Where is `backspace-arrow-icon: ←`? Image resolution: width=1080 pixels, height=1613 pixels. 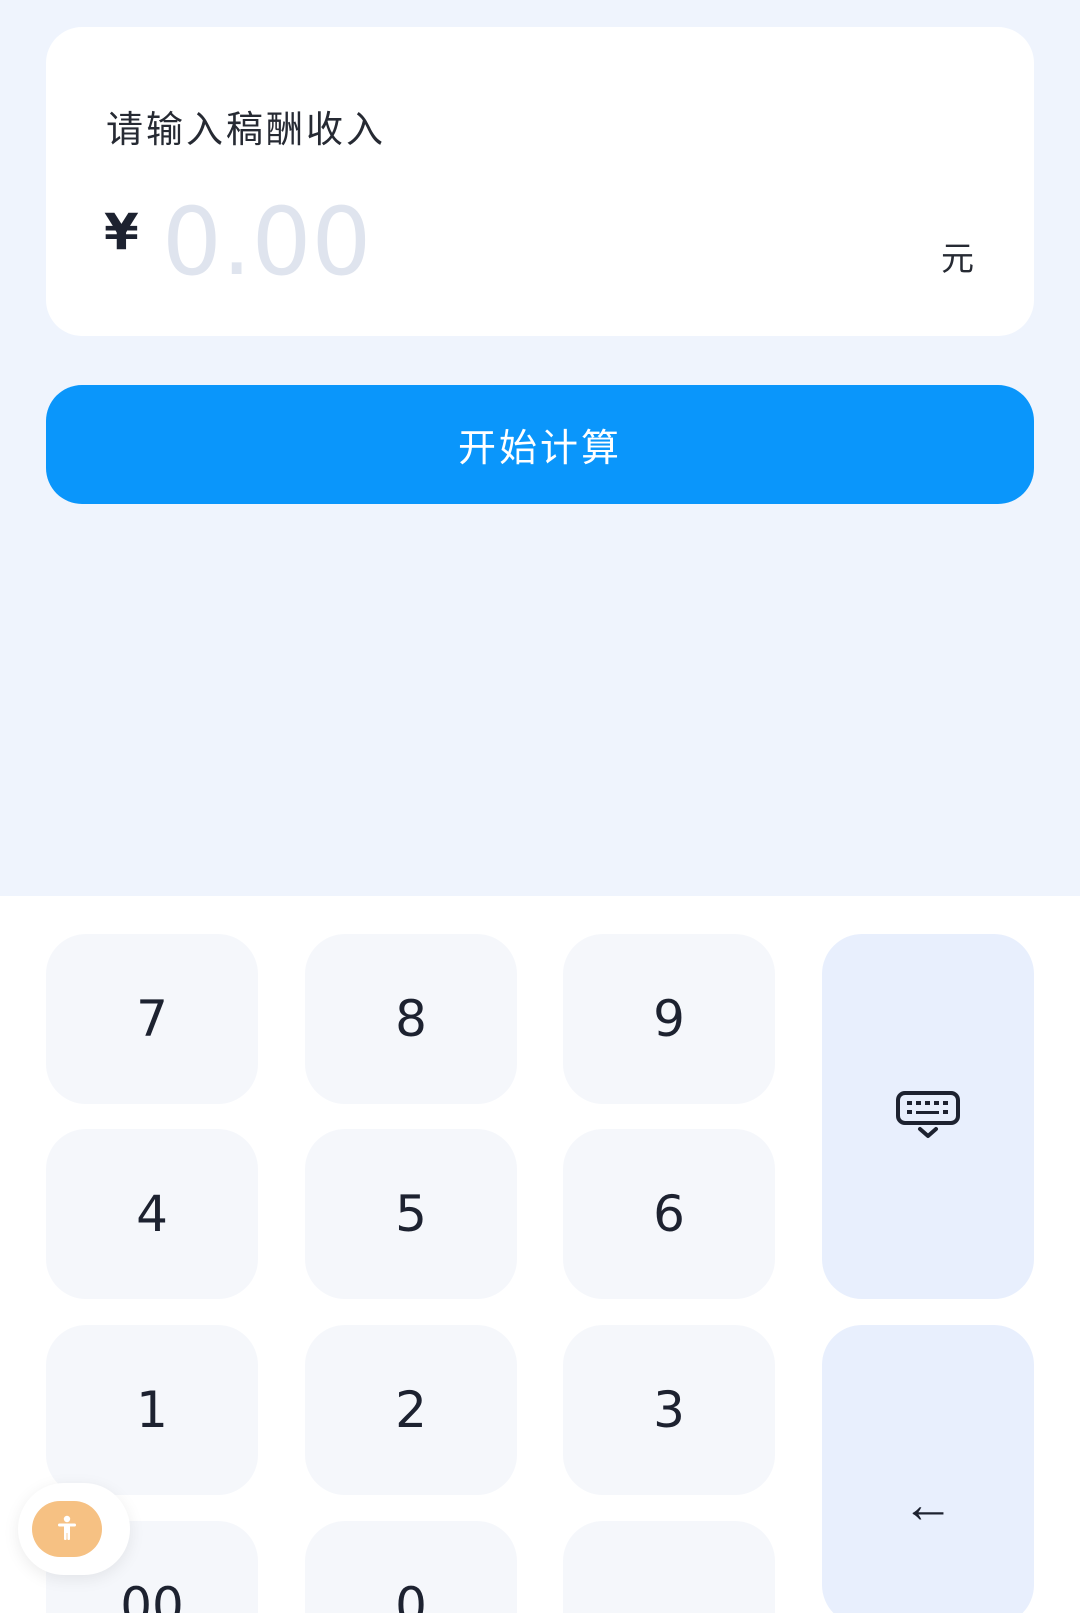
backspace-arrow-icon: ← is located at coordinates (928, 1505).